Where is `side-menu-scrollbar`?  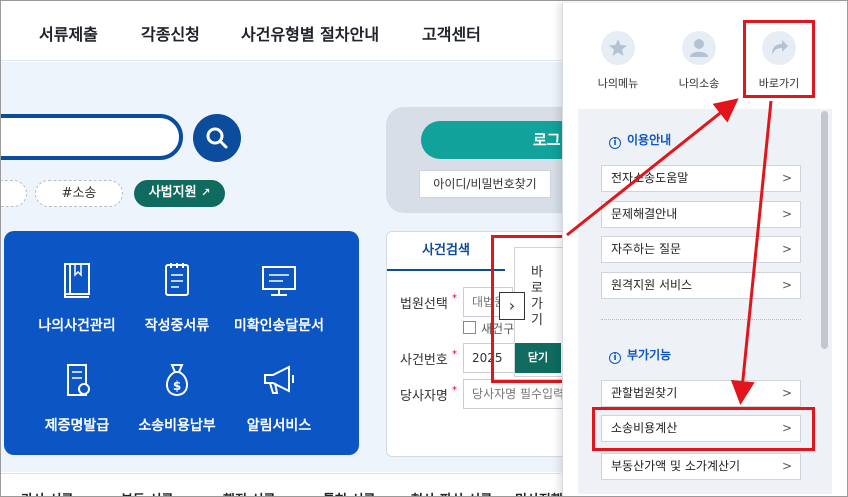
side-menu-scrollbar is located at coordinates (824, 230).